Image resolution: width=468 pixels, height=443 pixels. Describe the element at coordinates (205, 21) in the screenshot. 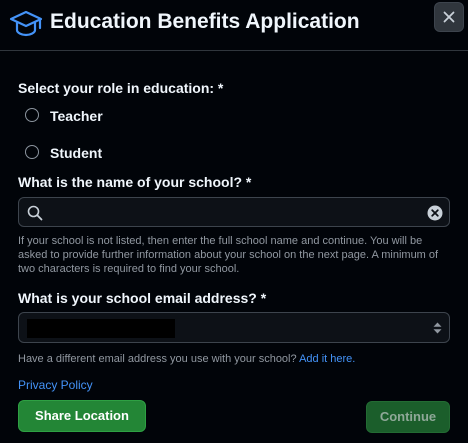

I see `dialog-title: Education Benefits Application` at that location.